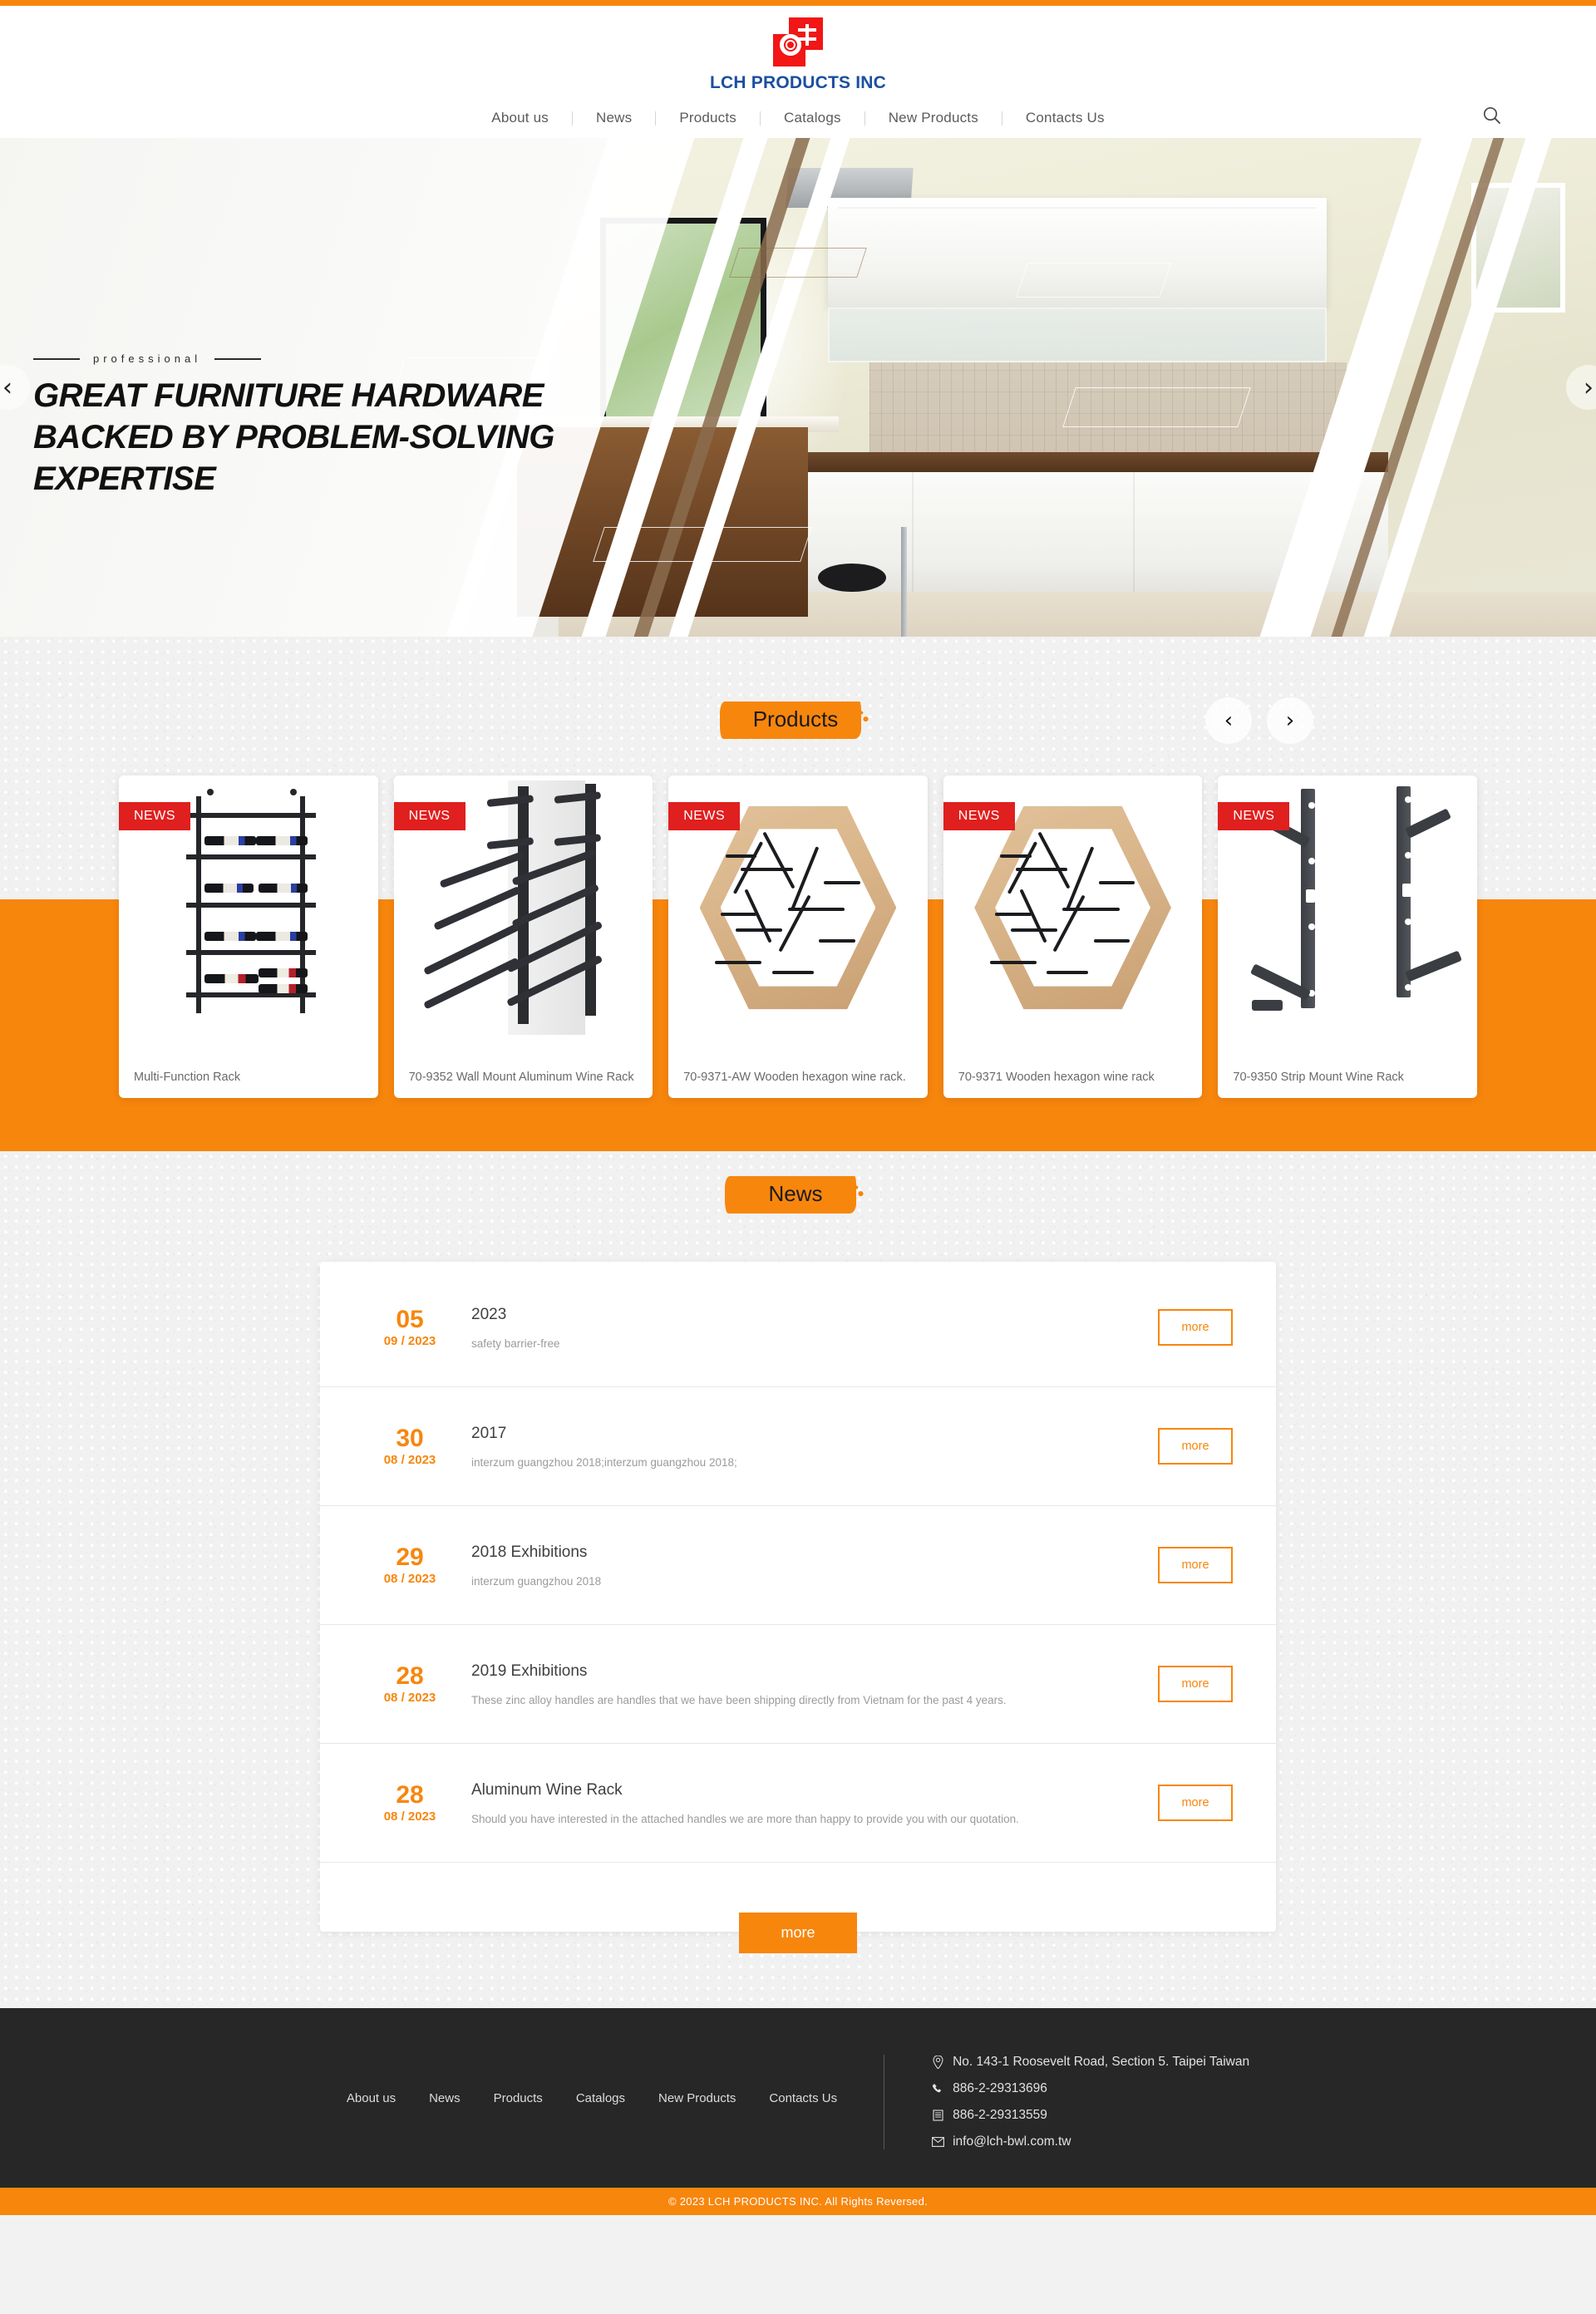  What do you see at coordinates (937, 2088) in the screenshot?
I see `phone-icon` at bounding box center [937, 2088].